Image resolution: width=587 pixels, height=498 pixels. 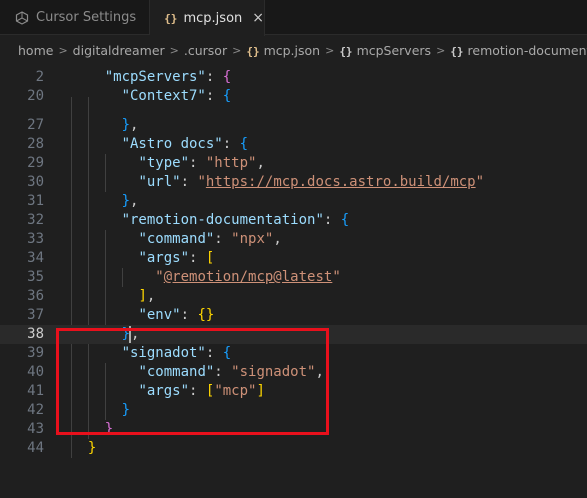 I want to click on breadcrumb-item: .cursor, so click(x=205, y=50).